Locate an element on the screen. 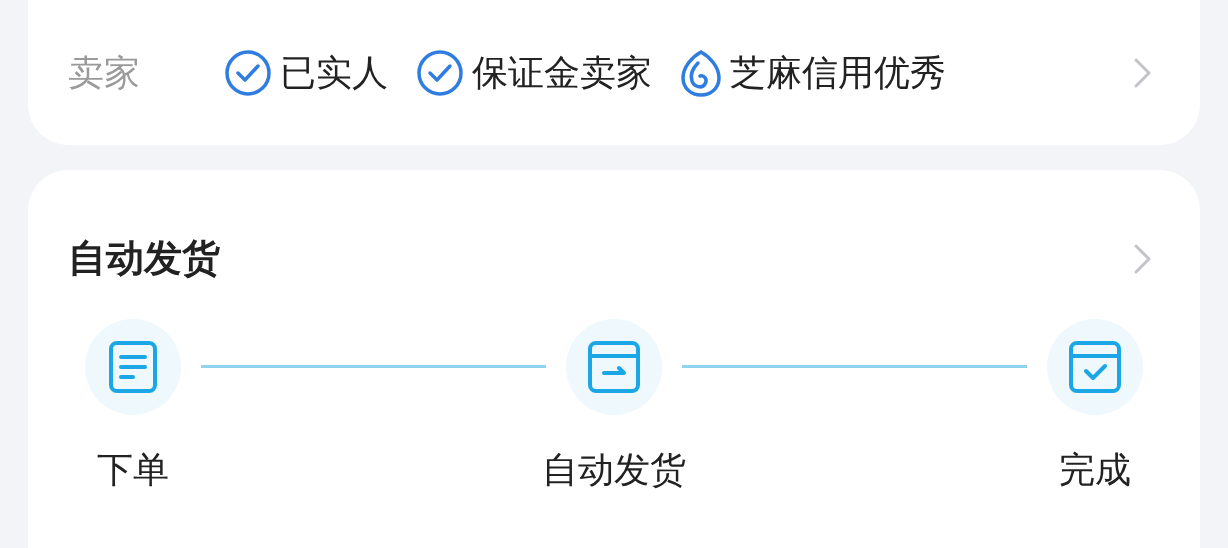  seller-badge-text: 保证金卖家 is located at coordinates (562, 72).